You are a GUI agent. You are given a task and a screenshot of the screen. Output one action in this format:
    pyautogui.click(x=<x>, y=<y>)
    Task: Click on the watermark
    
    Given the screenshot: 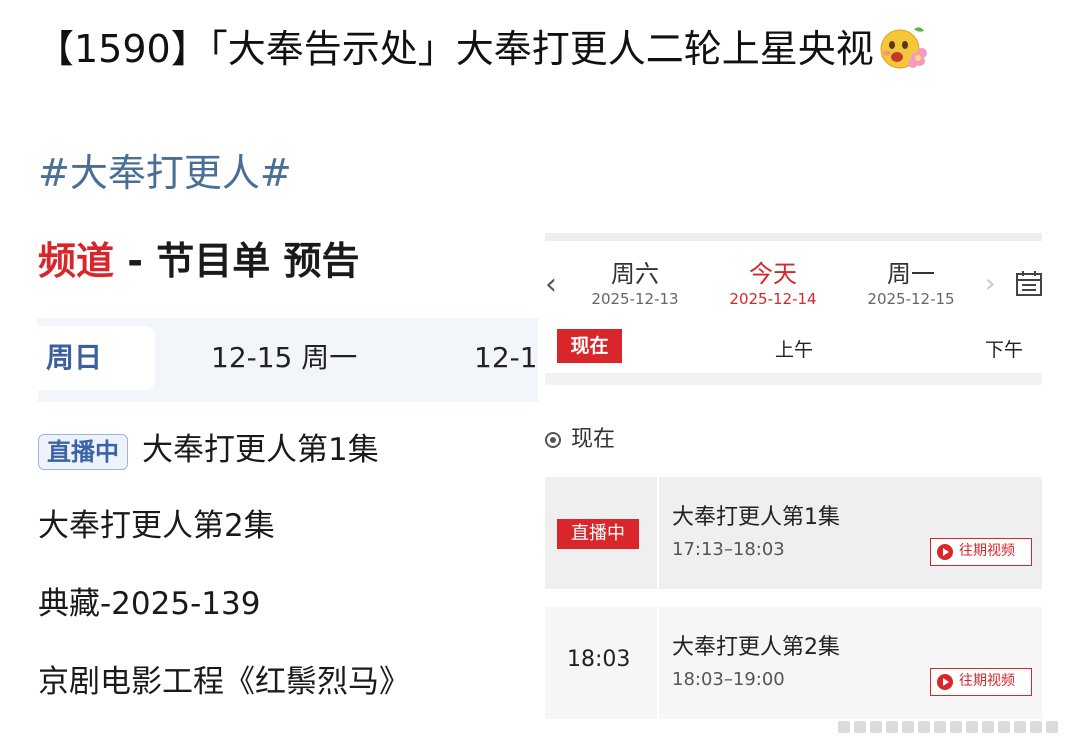 What is the action you would take?
    pyautogui.click(x=954, y=725)
    